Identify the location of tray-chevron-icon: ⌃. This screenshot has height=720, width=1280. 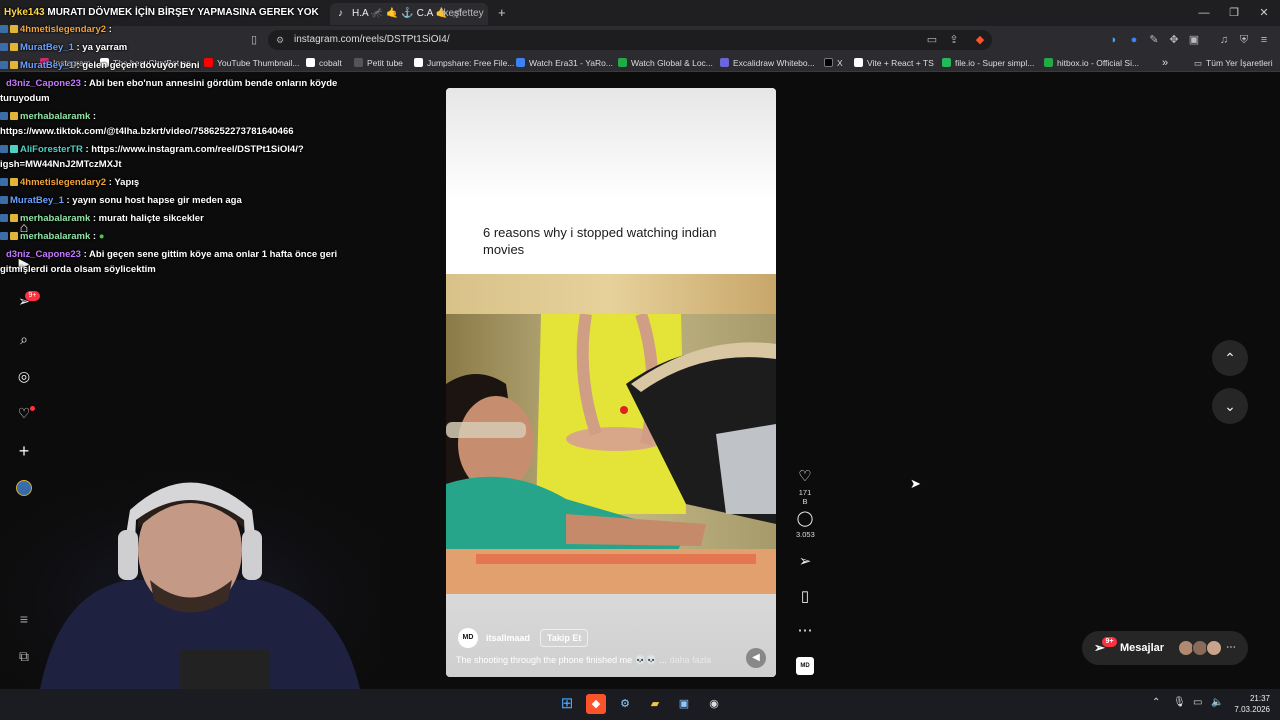
(1156, 702).